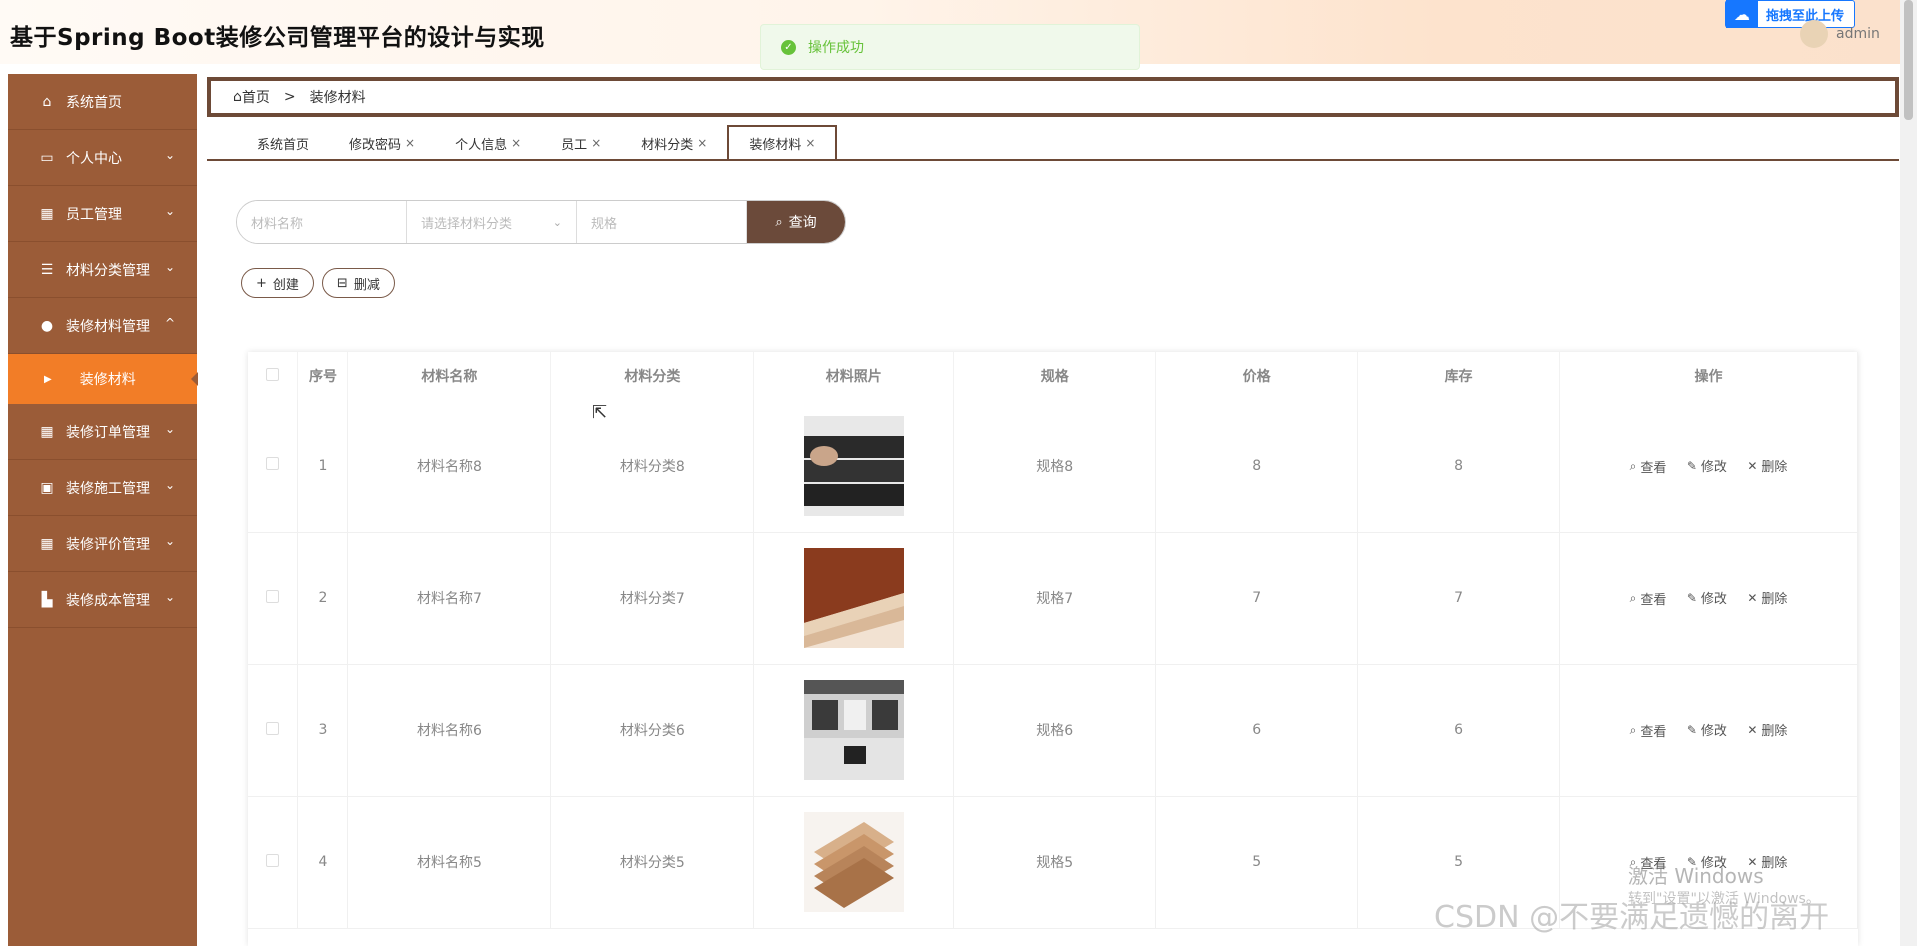  What do you see at coordinates (1055, 862) in the screenshot?
I see `material-spec: 规格5` at bounding box center [1055, 862].